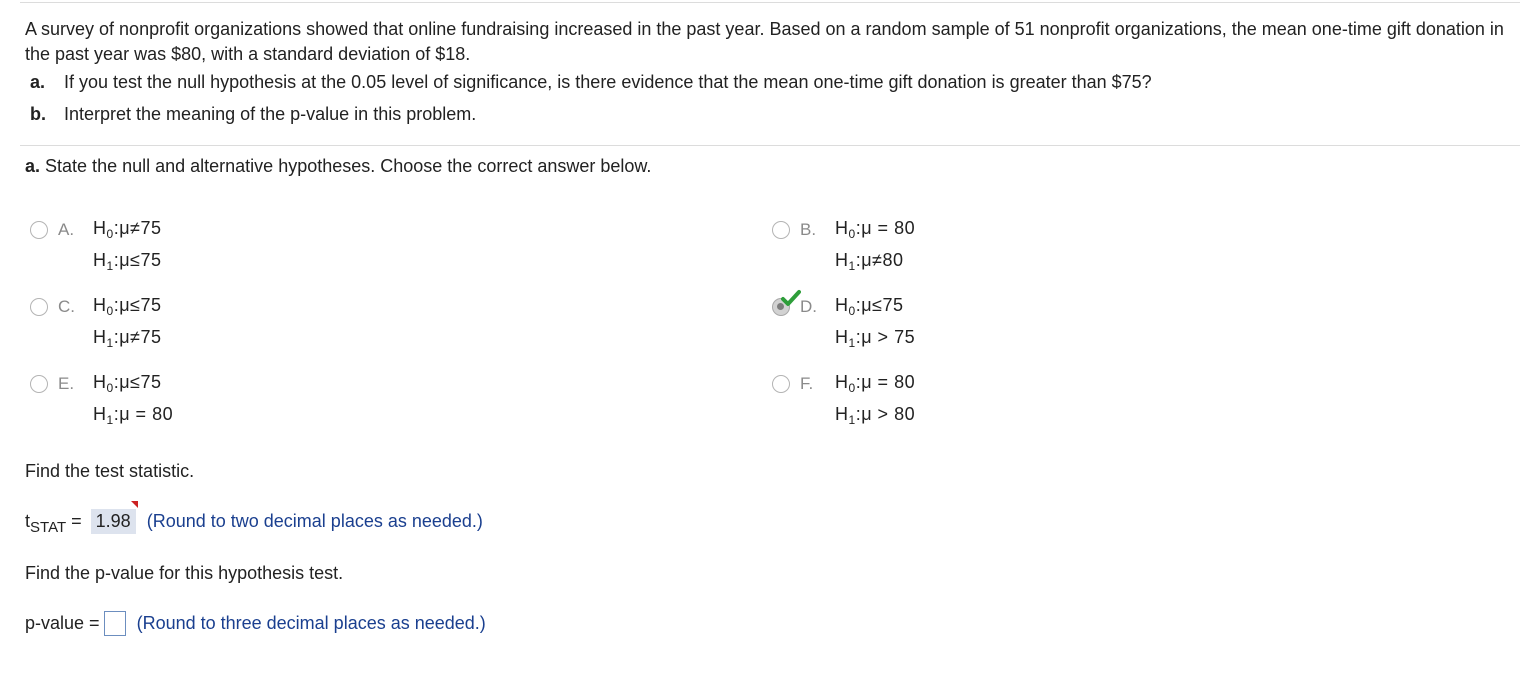 This screenshot has height=700, width=1536. Describe the element at coordinates (66, 229) in the screenshot. I see `option-a-letter: A.` at that location.